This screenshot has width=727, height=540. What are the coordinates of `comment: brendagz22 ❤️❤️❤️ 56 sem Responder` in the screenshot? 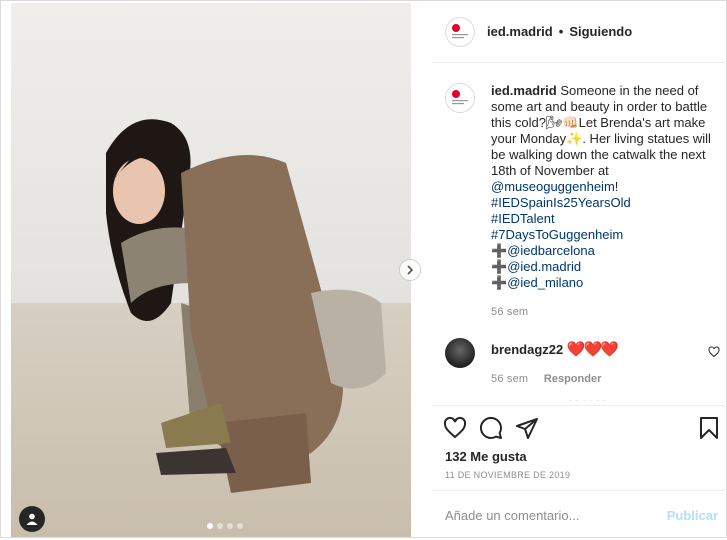 It's located at (586, 361).